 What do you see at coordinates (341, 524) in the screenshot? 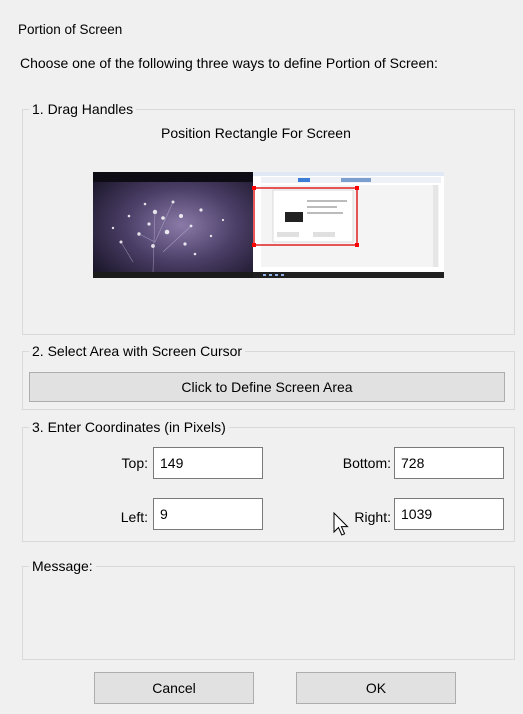
I see `mouse-pointer-icon` at bounding box center [341, 524].